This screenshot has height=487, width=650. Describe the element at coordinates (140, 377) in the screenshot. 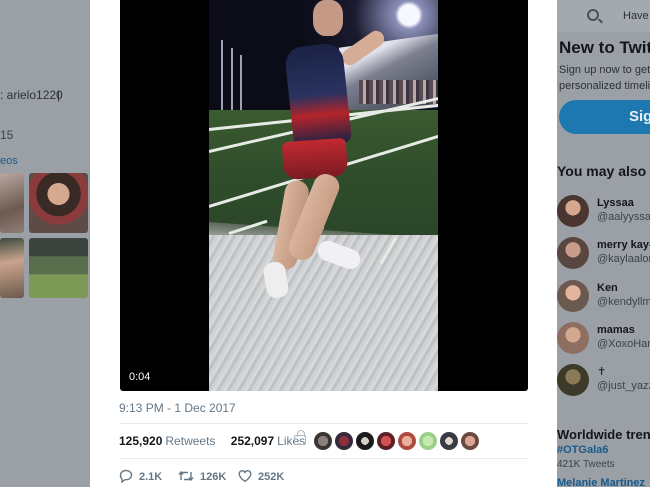

I see `video-timecode: 0:04` at that location.